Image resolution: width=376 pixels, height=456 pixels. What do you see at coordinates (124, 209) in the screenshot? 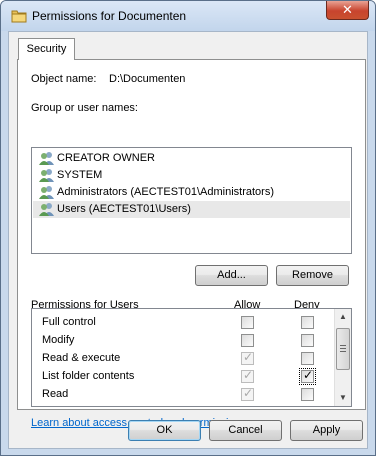
I see `list-item-label: Users (AECTEST01\Users)` at bounding box center [124, 209].